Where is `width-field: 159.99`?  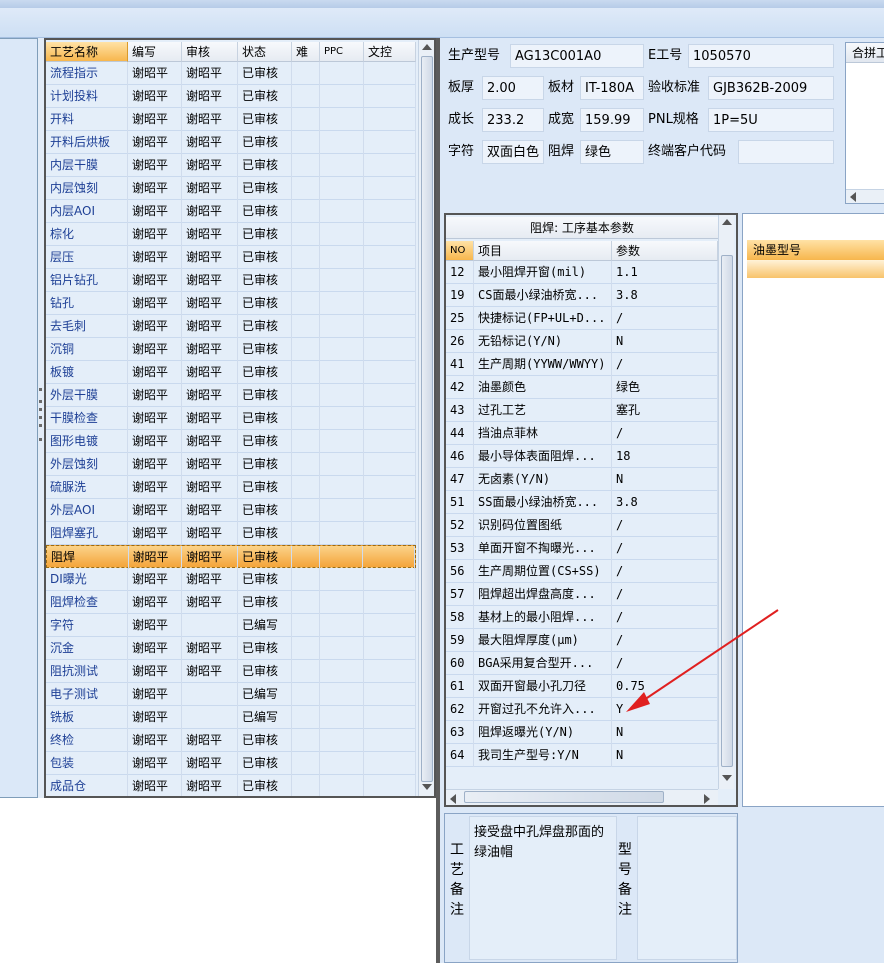
width-field: 159.99 is located at coordinates (612, 120).